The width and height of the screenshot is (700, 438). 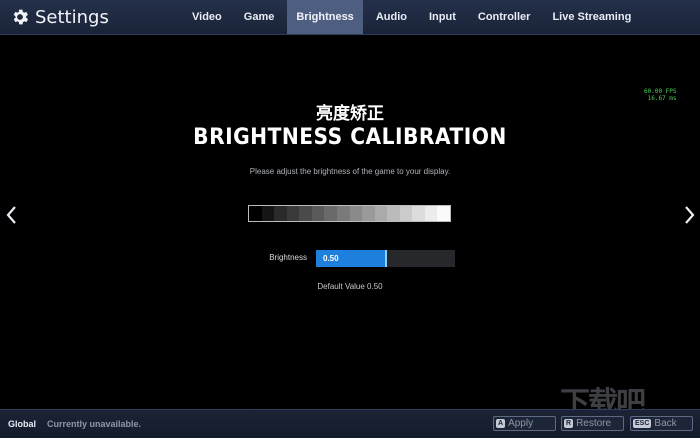 What do you see at coordinates (350, 114) in the screenshot?
I see `heading-chinese: 亮度矫正` at bounding box center [350, 114].